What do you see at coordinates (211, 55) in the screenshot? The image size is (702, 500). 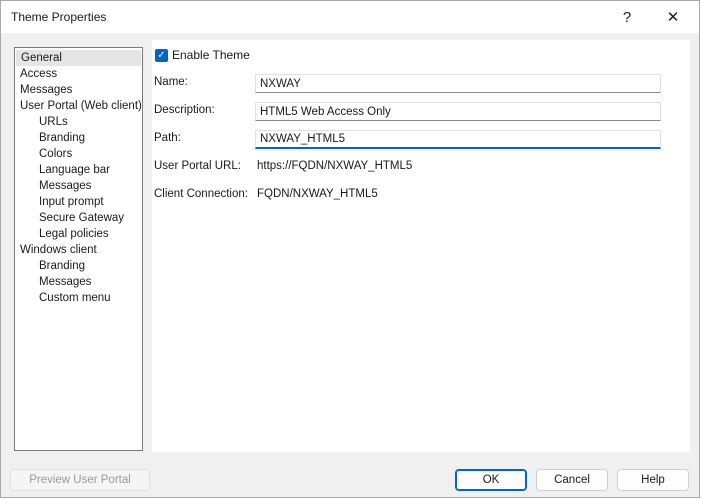 I see `enable-theme-label: Enable Theme` at bounding box center [211, 55].